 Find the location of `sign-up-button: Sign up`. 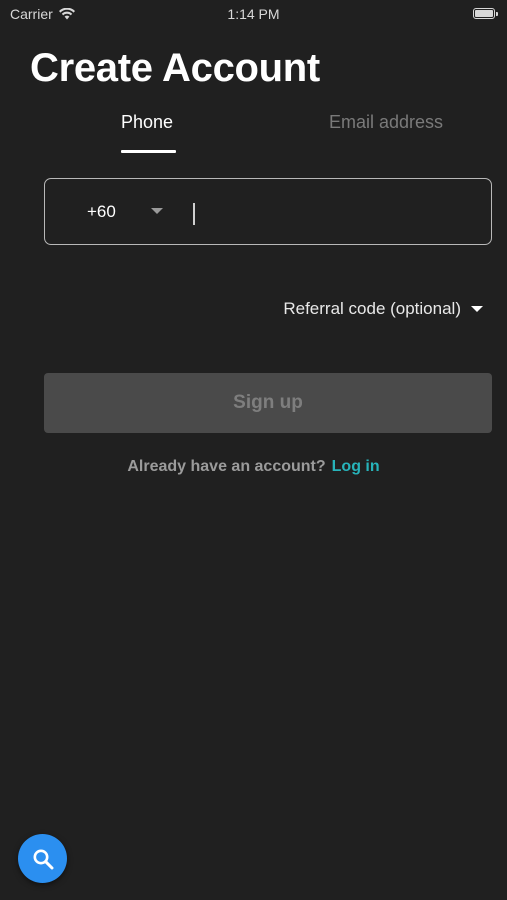

sign-up-button: Sign up is located at coordinates (268, 403).